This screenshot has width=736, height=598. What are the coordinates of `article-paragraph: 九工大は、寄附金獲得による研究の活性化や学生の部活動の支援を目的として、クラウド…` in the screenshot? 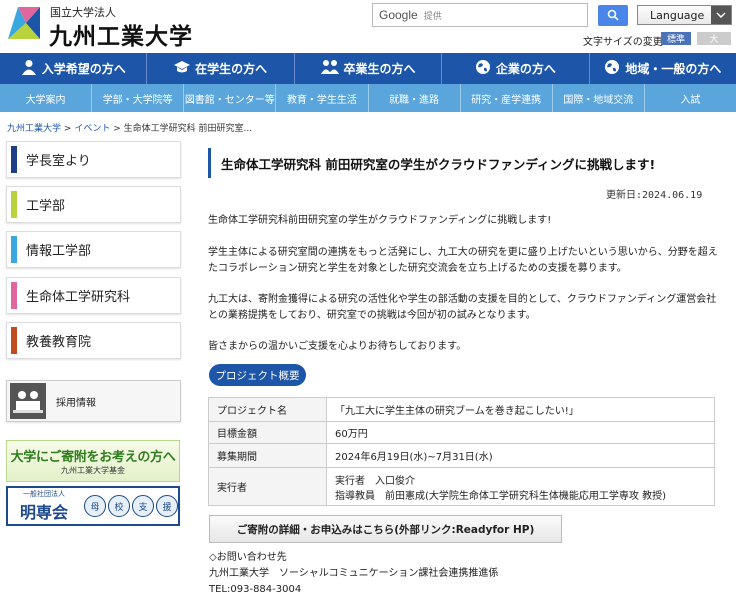 It's located at (462, 307).